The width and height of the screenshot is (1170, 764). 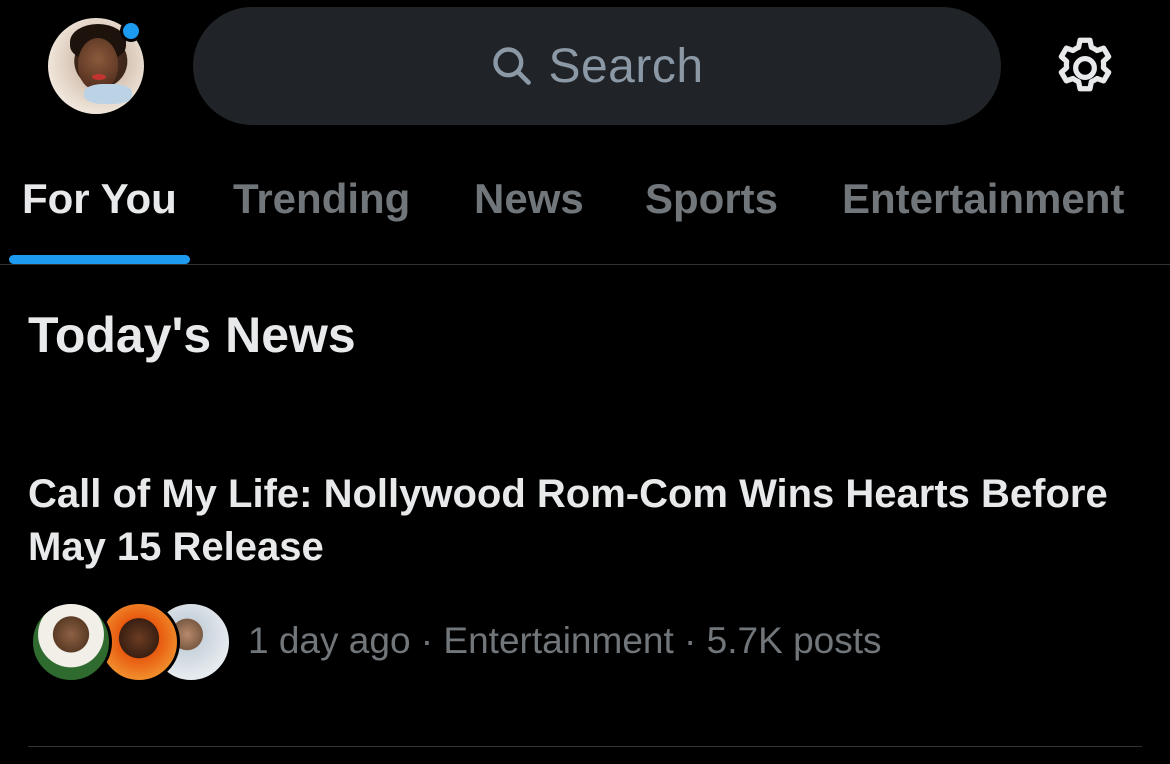 I want to click on notification-dot, so click(x=131, y=31).